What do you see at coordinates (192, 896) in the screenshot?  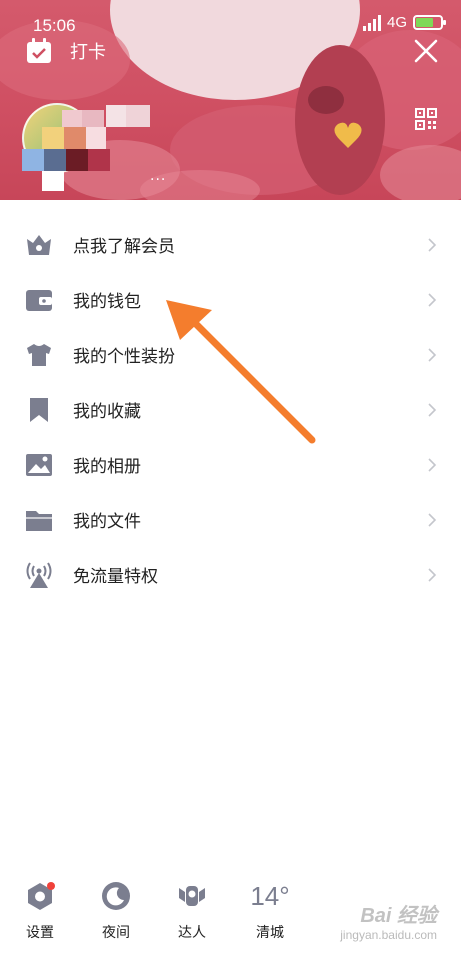 I see `winged-badge-icon` at bounding box center [192, 896].